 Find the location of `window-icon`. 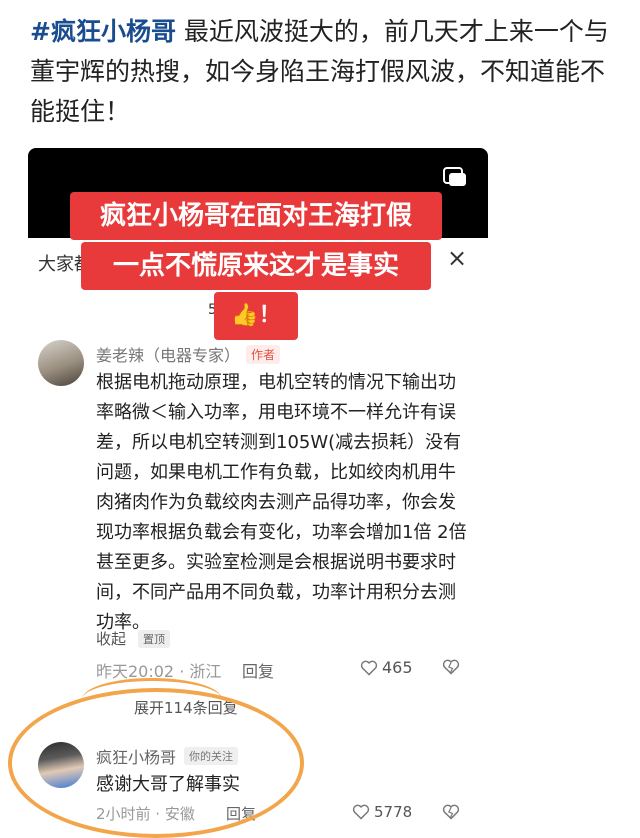

window-icon is located at coordinates (455, 177).